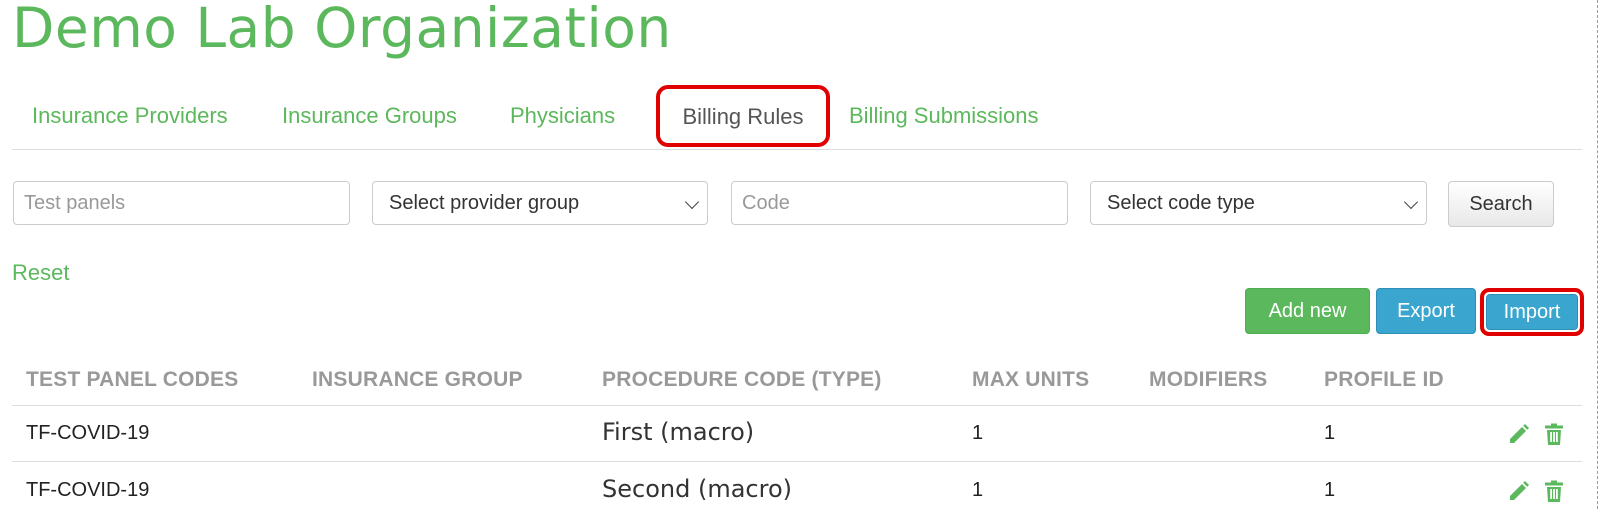 The width and height of the screenshot is (1600, 518). I want to click on code-input: Code, so click(899, 203).